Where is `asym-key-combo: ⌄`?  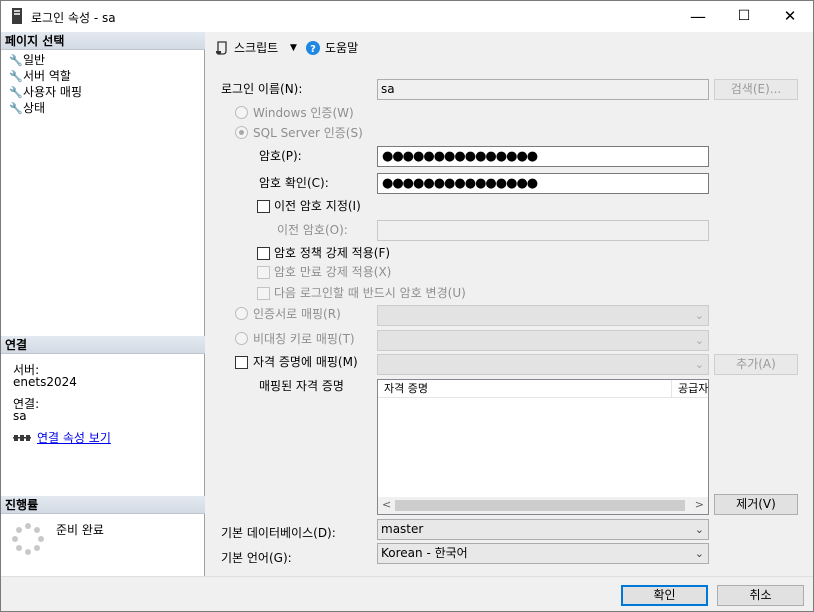 asym-key-combo: ⌄ is located at coordinates (543, 340).